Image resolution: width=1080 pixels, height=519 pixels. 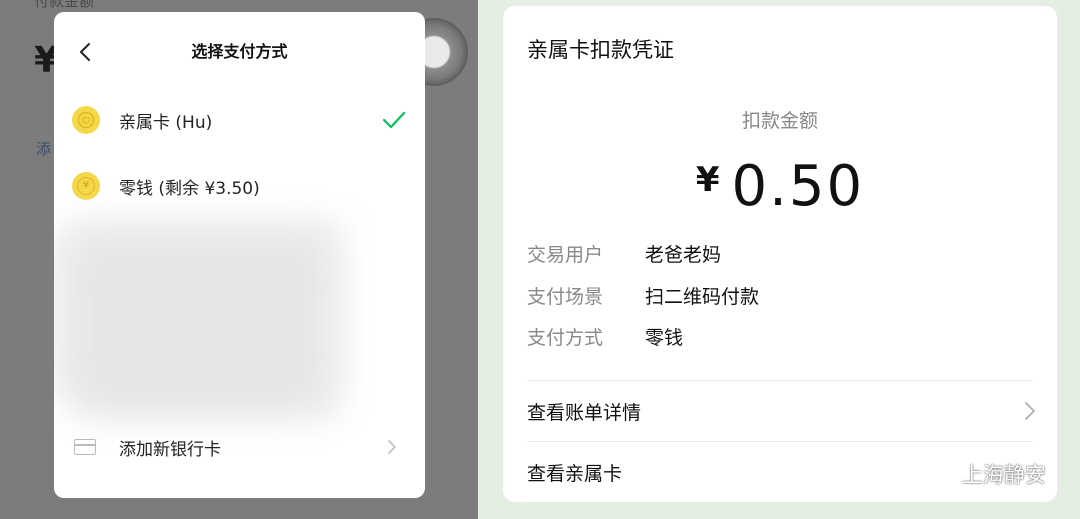 What do you see at coordinates (394, 120) in the screenshot?
I see `selected-check-icon` at bounding box center [394, 120].